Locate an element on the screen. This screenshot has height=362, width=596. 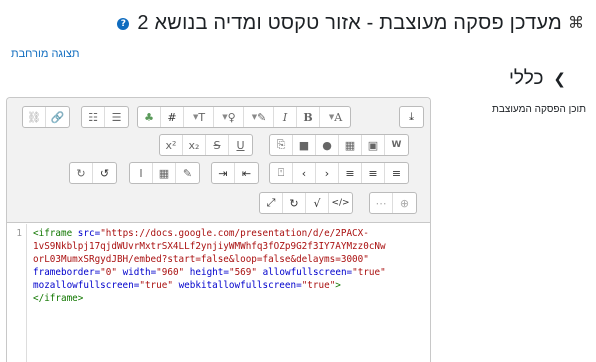
next-icon: › is located at coordinates (327, 173).